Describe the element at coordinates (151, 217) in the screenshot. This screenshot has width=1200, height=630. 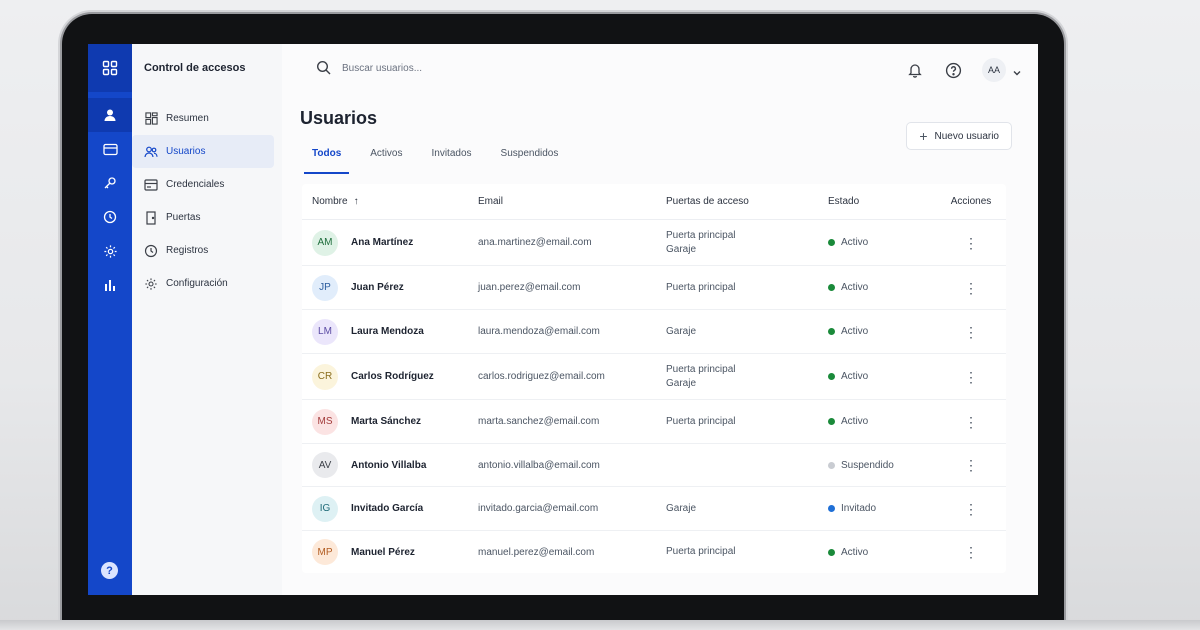
I see `door-icon` at that location.